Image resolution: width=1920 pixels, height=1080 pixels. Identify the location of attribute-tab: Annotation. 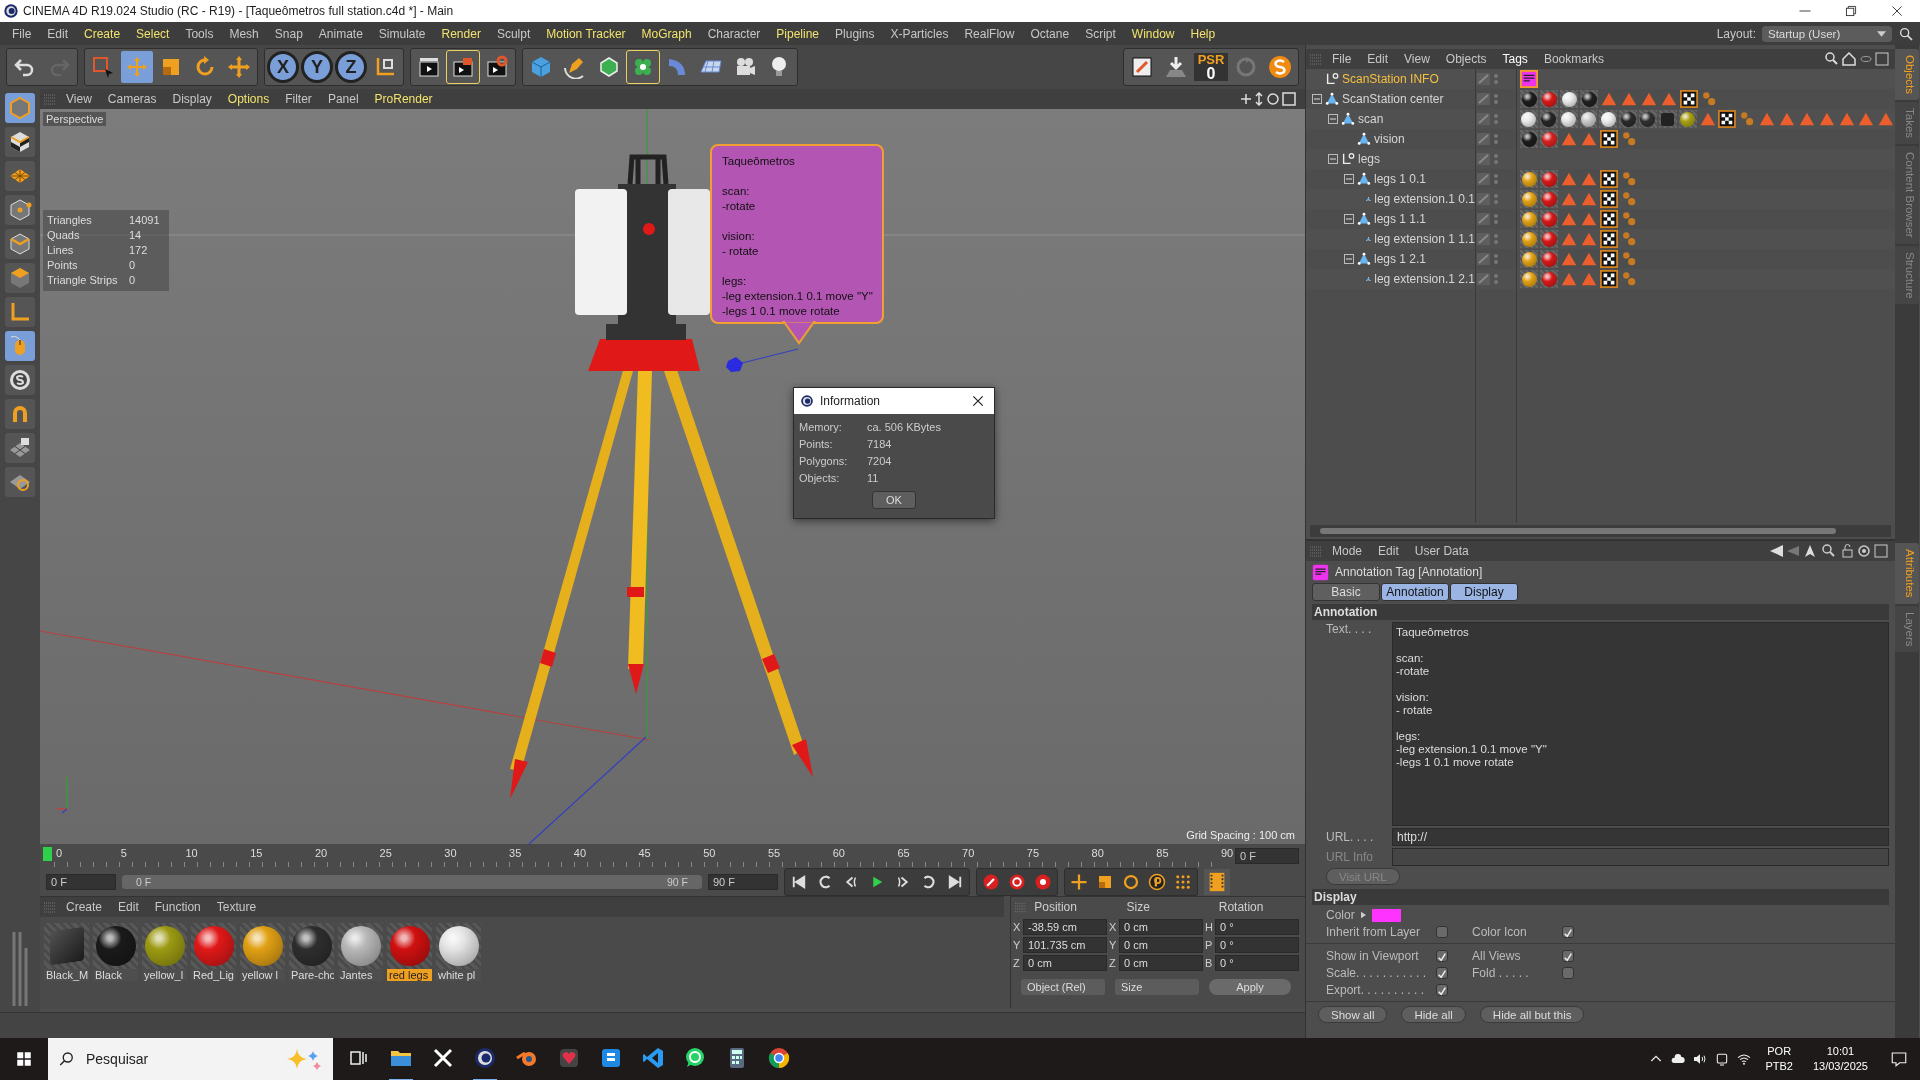
(1415, 592).